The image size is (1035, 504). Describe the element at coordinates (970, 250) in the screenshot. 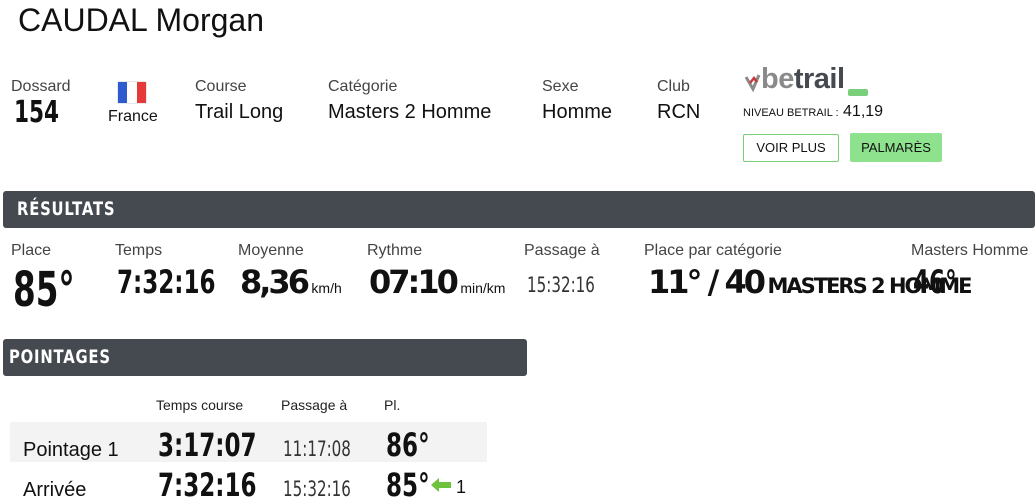

I see `masters-homme-label: Masters Homme` at that location.